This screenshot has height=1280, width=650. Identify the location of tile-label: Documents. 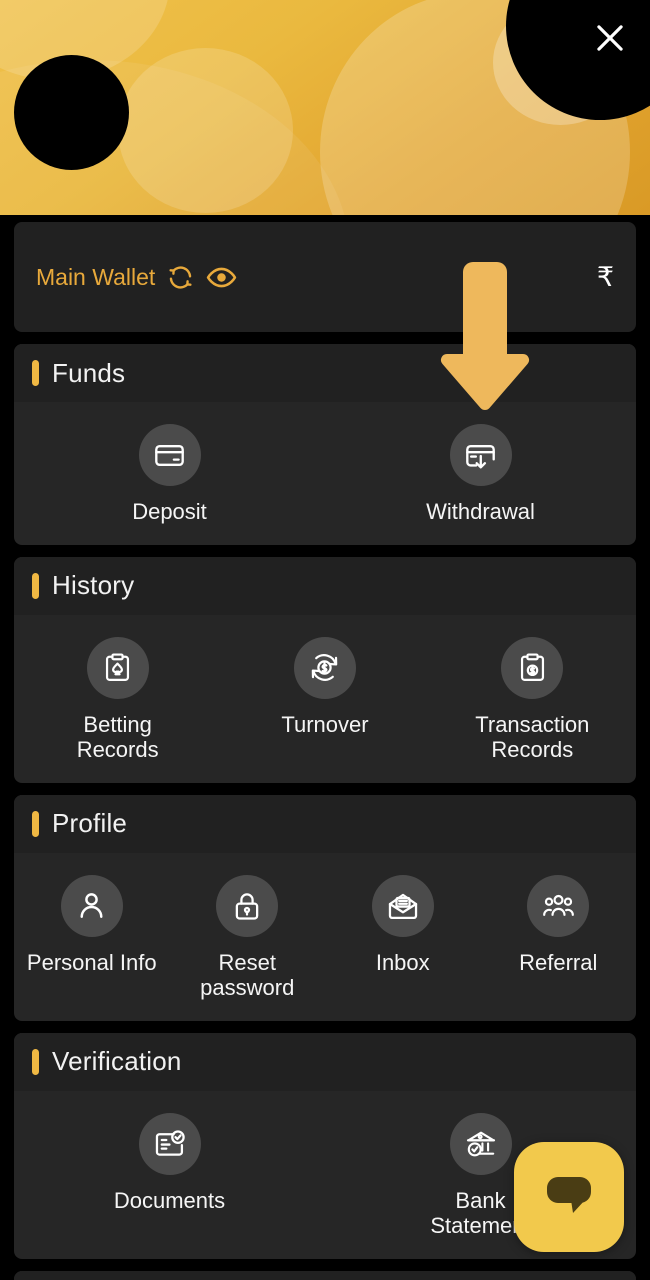
(169, 1200).